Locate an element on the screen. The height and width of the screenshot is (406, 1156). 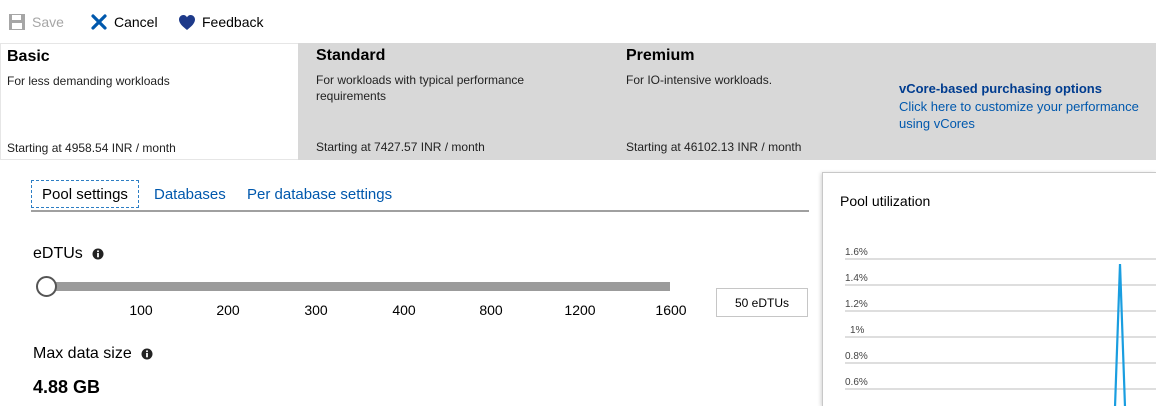
slider-tick-label: 800 is located at coordinates (491, 310).